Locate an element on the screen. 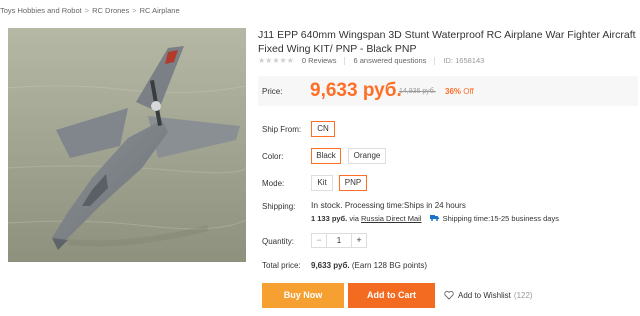 Image resolution: width=640 pixels, height=316 pixels. quantity-stepper: − 1 + is located at coordinates (339, 240).